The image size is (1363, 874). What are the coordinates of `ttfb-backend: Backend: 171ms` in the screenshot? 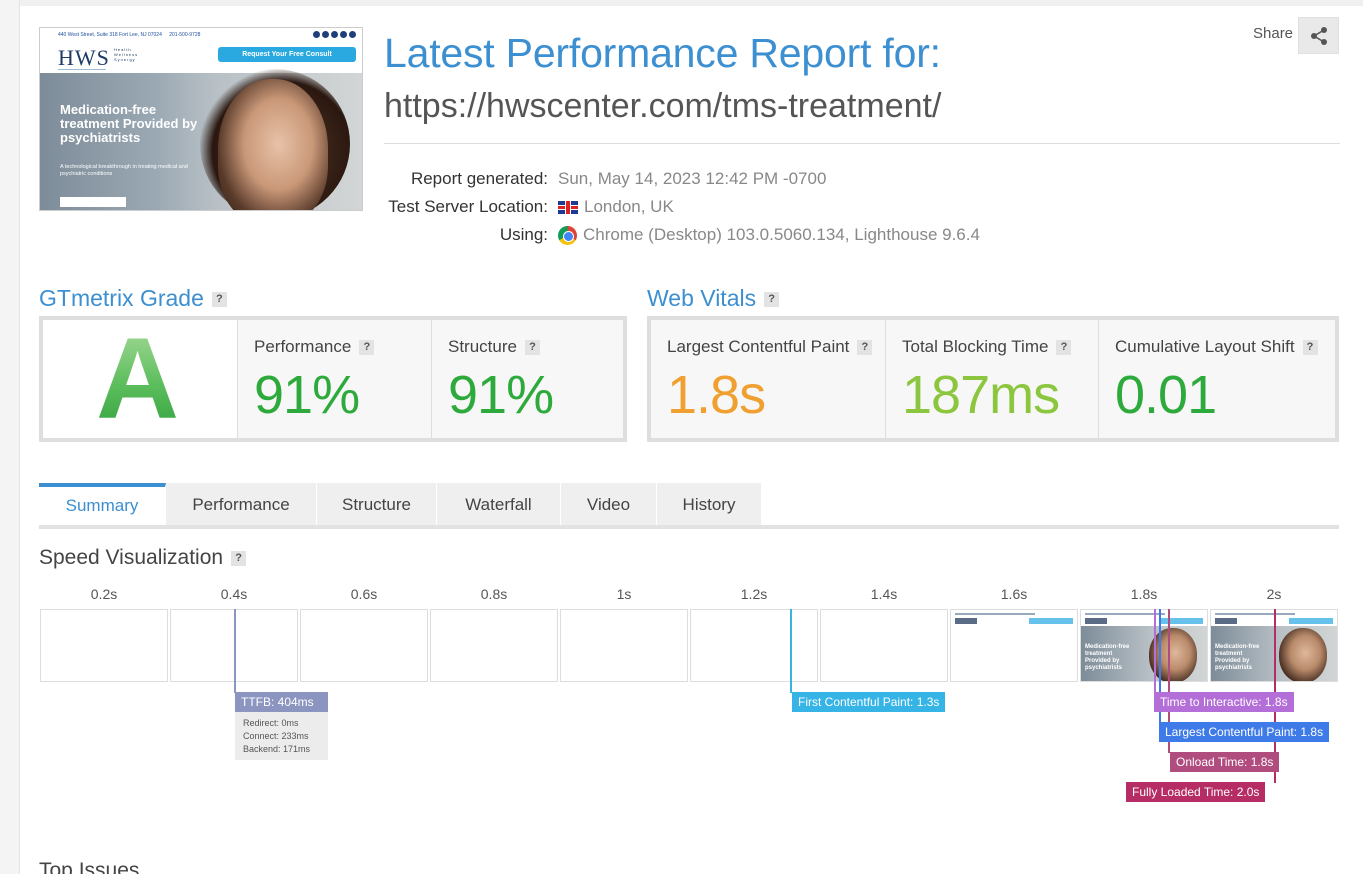 It's located at (277, 749).